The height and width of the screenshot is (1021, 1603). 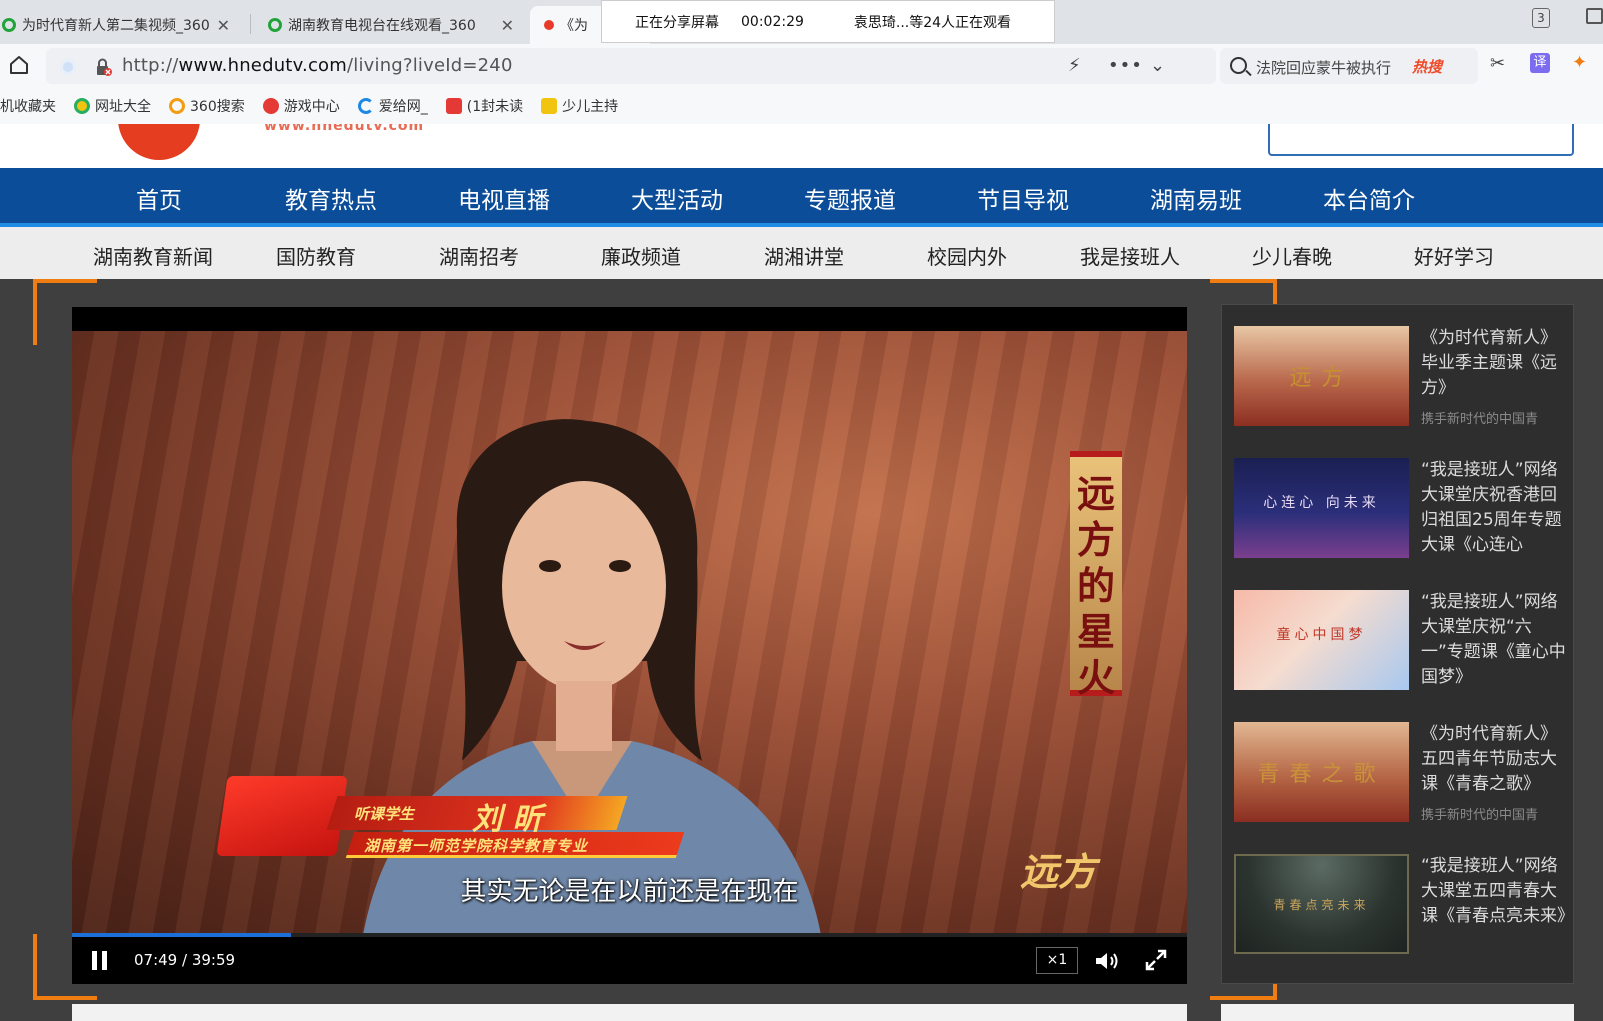 What do you see at coordinates (932, 22) in the screenshot?
I see `share-viewers: 袁思琦...等24人正在观看` at bounding box center [932, 22].